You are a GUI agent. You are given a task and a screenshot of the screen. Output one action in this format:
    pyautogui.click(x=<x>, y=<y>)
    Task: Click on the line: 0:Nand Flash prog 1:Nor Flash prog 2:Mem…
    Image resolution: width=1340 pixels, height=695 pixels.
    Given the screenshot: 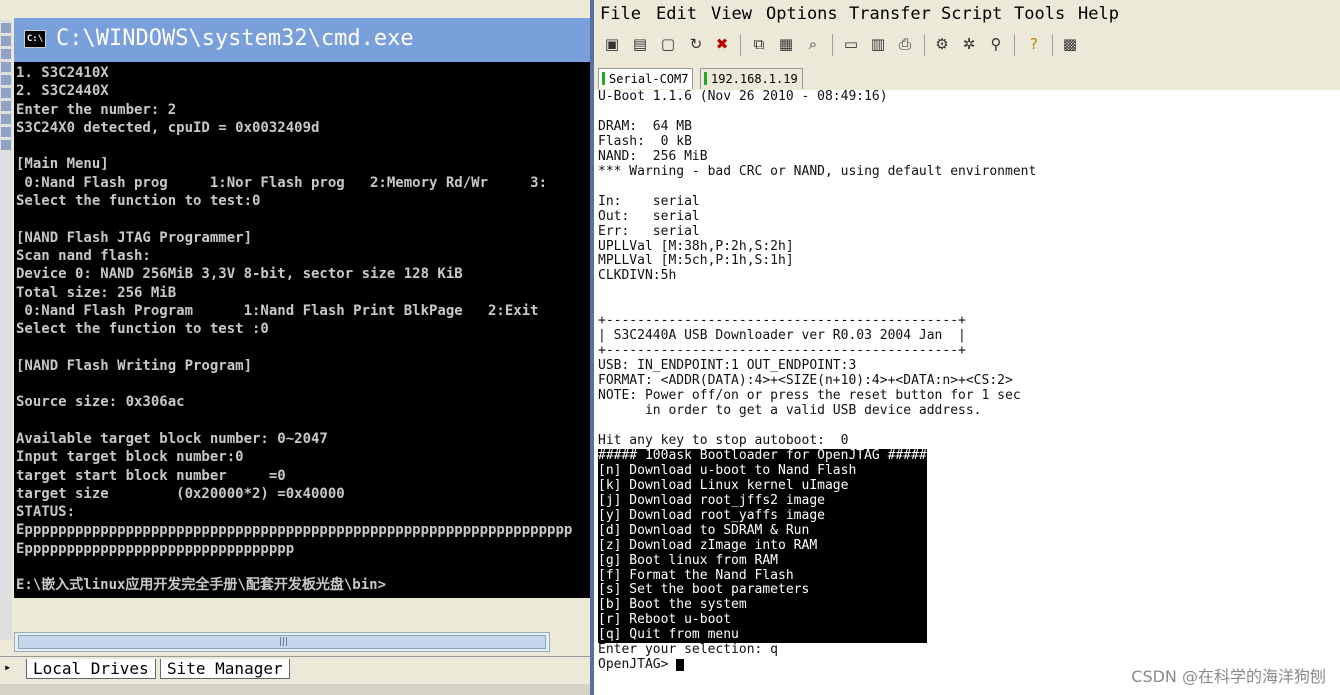 What is the action you would take?
    pyautogui.click(x=282, y=182)
    